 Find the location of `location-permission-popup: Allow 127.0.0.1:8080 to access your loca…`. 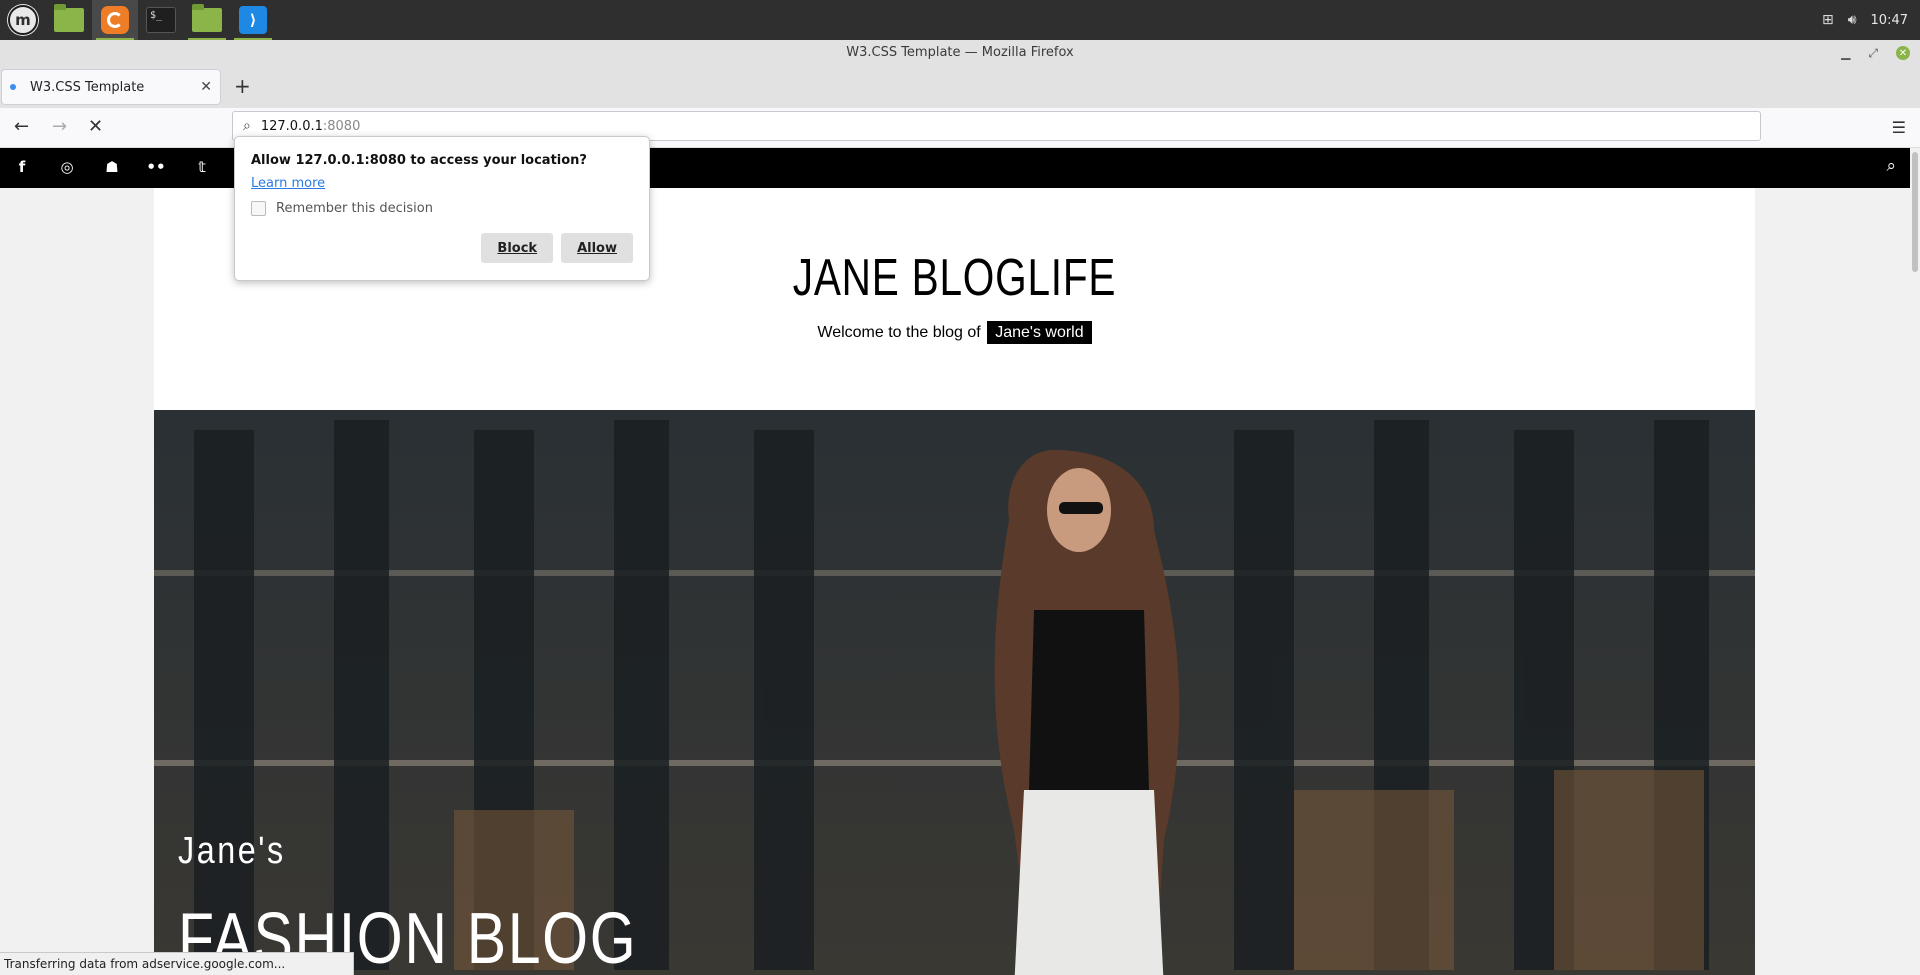

location-permission-popup: Allow 127.0.0.1:8080 to access your loca… is located at coordinates (442, 208).